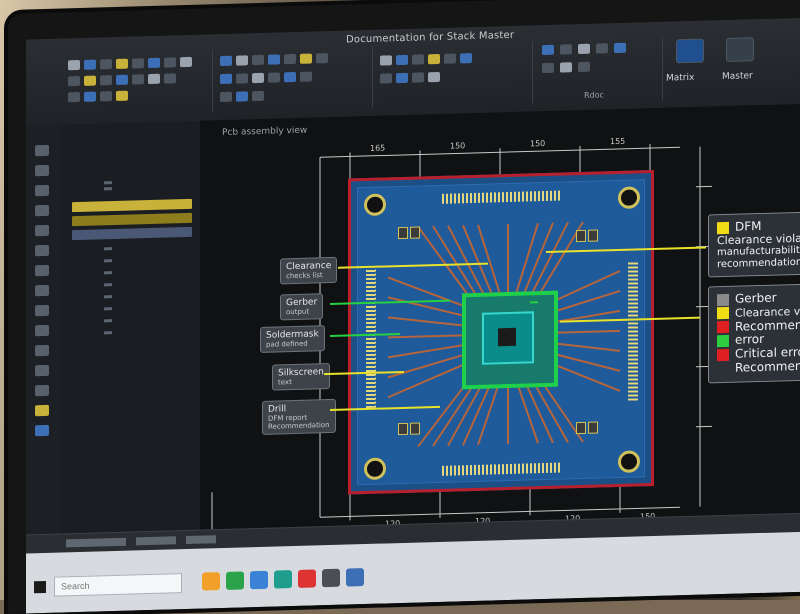 This screenshot has height=614, width=800. I want to click on route-tool-icon, so click(42, 190).